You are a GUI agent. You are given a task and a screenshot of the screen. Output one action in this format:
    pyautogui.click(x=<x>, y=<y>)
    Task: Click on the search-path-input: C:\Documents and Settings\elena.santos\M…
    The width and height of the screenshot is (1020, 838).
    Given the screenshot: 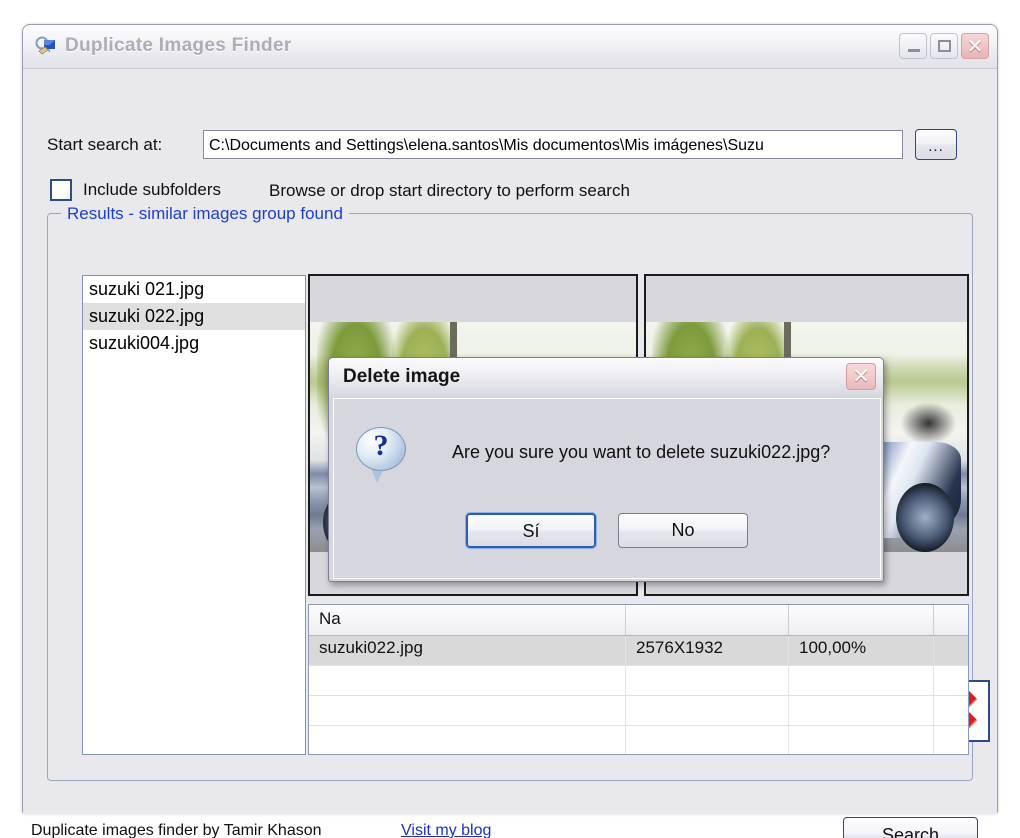 What is the action you would take?
    pyautogui.click(x=553, y=144)
    